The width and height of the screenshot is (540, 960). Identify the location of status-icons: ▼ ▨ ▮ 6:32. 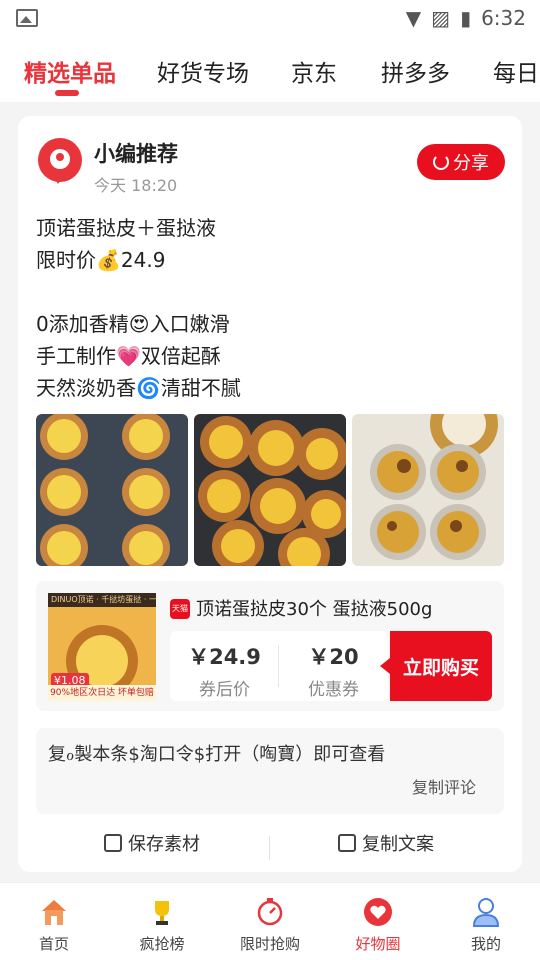
(466, 18).